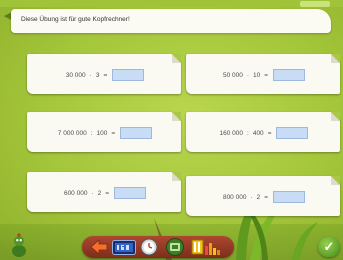 This screenshot has height=260, width=343. I want to click on operand-right: 10, so click(257, 75).